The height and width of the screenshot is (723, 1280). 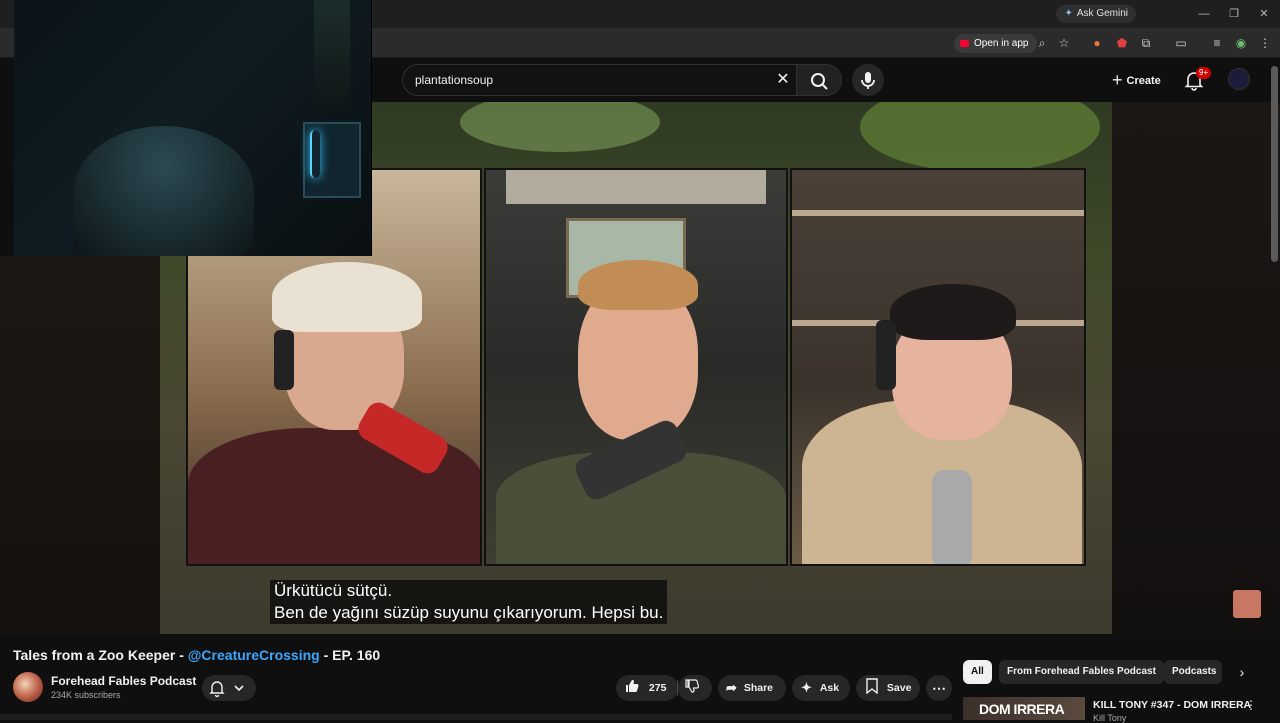 I want to click on channel-watermark, so click(x=1247, y=604).